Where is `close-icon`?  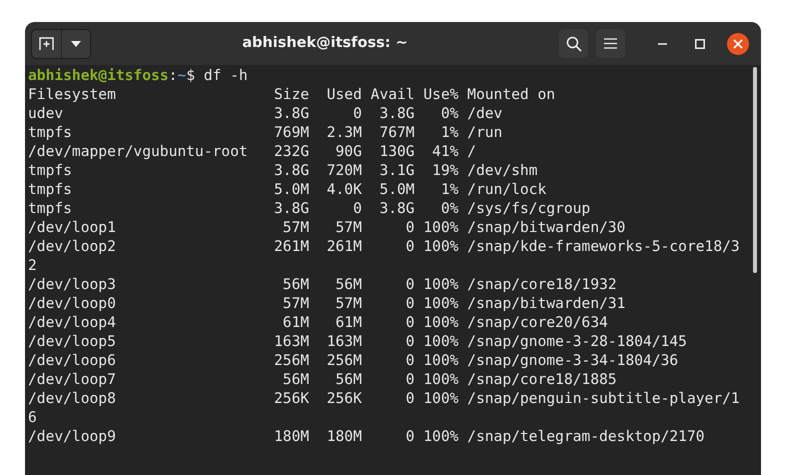
close-icon is located at coordinates (738, 43).